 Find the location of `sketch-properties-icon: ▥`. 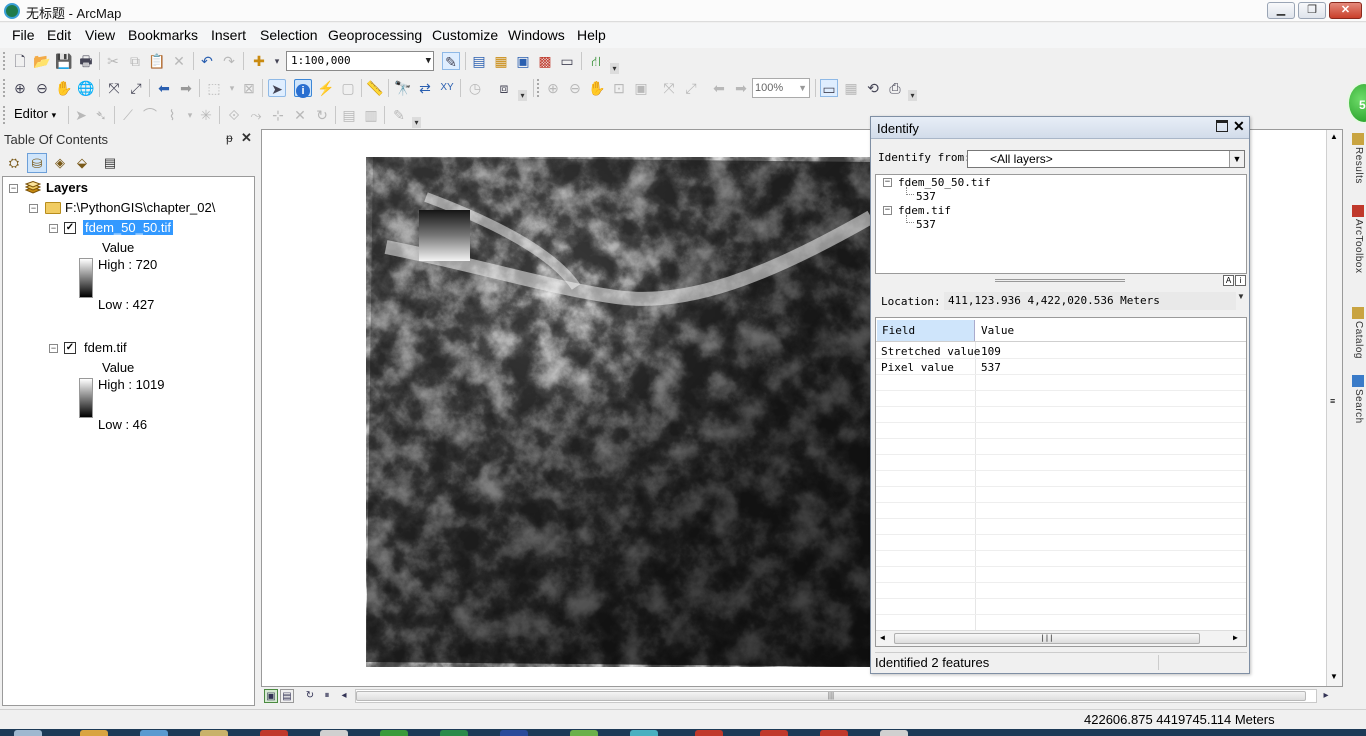

sketch-properties-icon: ▥ is located at coordinates (371, 115).